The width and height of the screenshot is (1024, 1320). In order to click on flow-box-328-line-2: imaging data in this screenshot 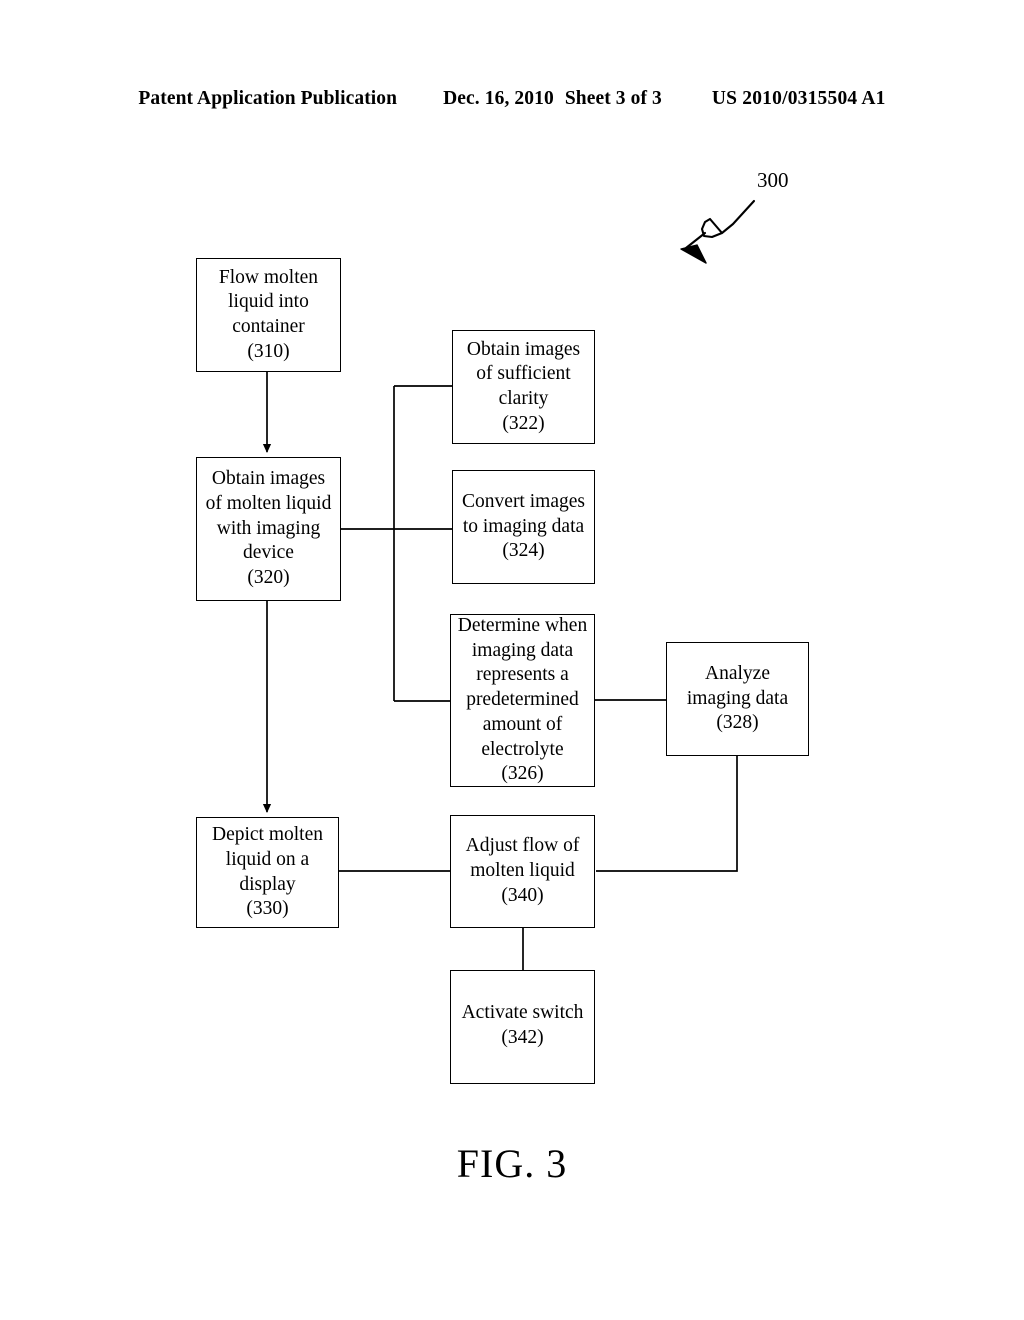, I will do `click(737, 698)`.